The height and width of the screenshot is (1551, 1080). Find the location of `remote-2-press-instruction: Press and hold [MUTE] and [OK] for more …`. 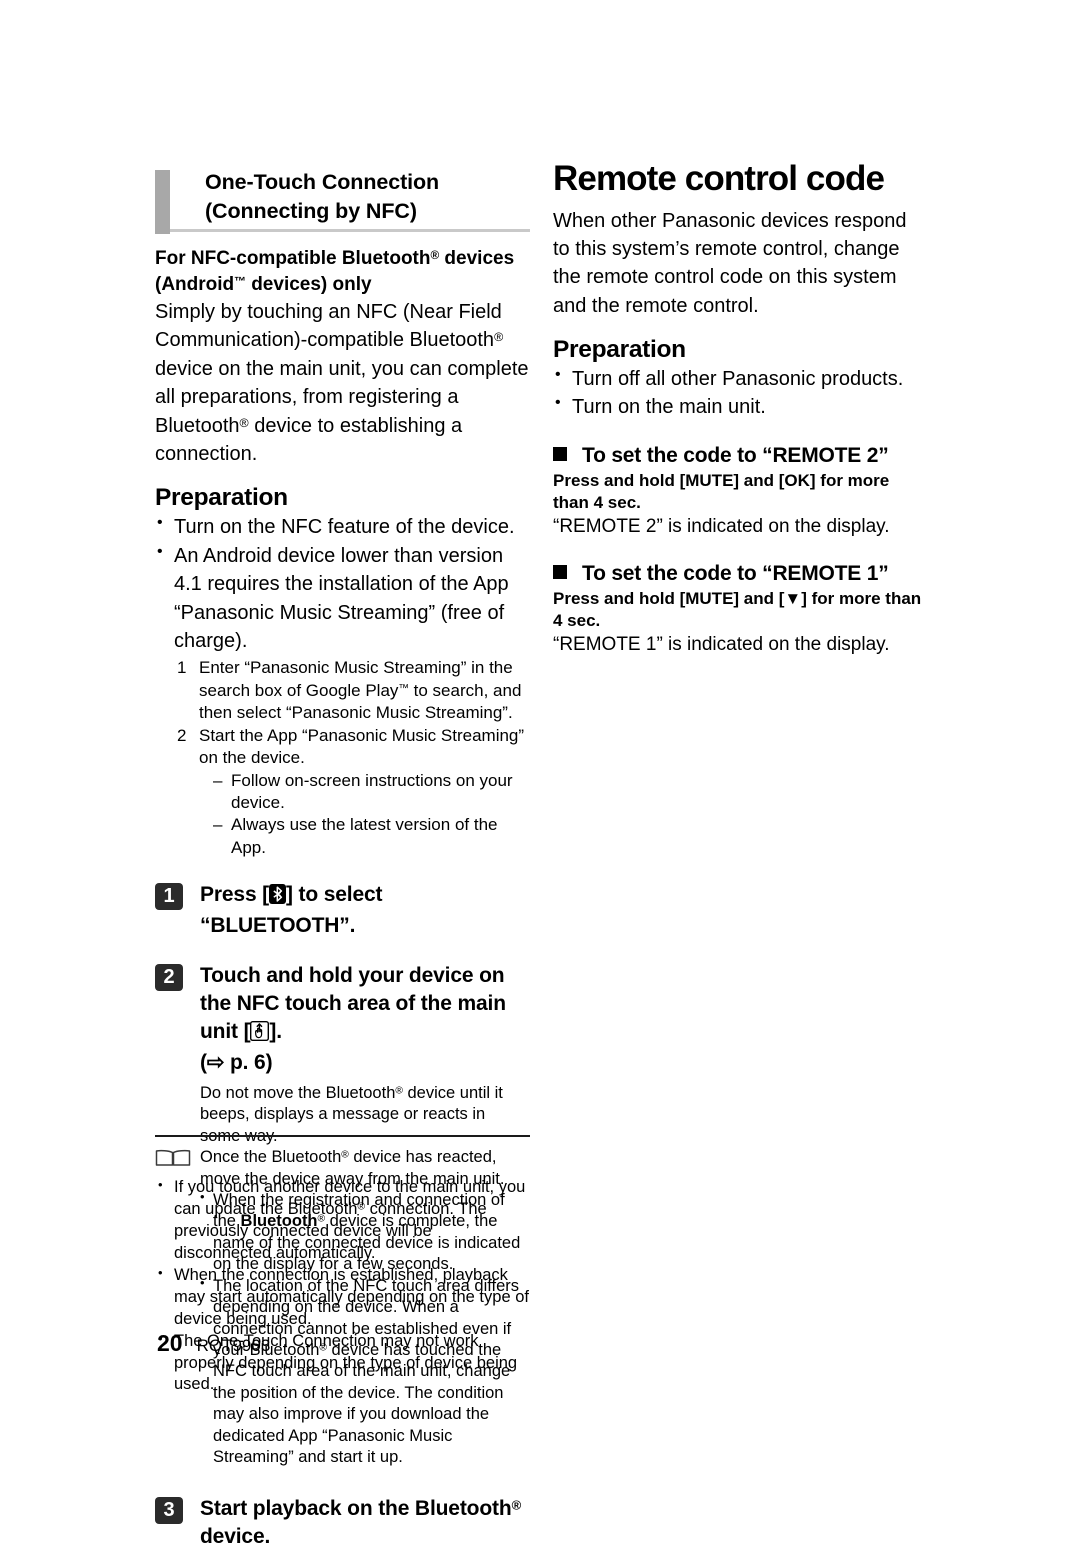

remote-2-press-instruction: Press and hold [MUTE] and [OK] for more … is located at coordinates (721, 491).